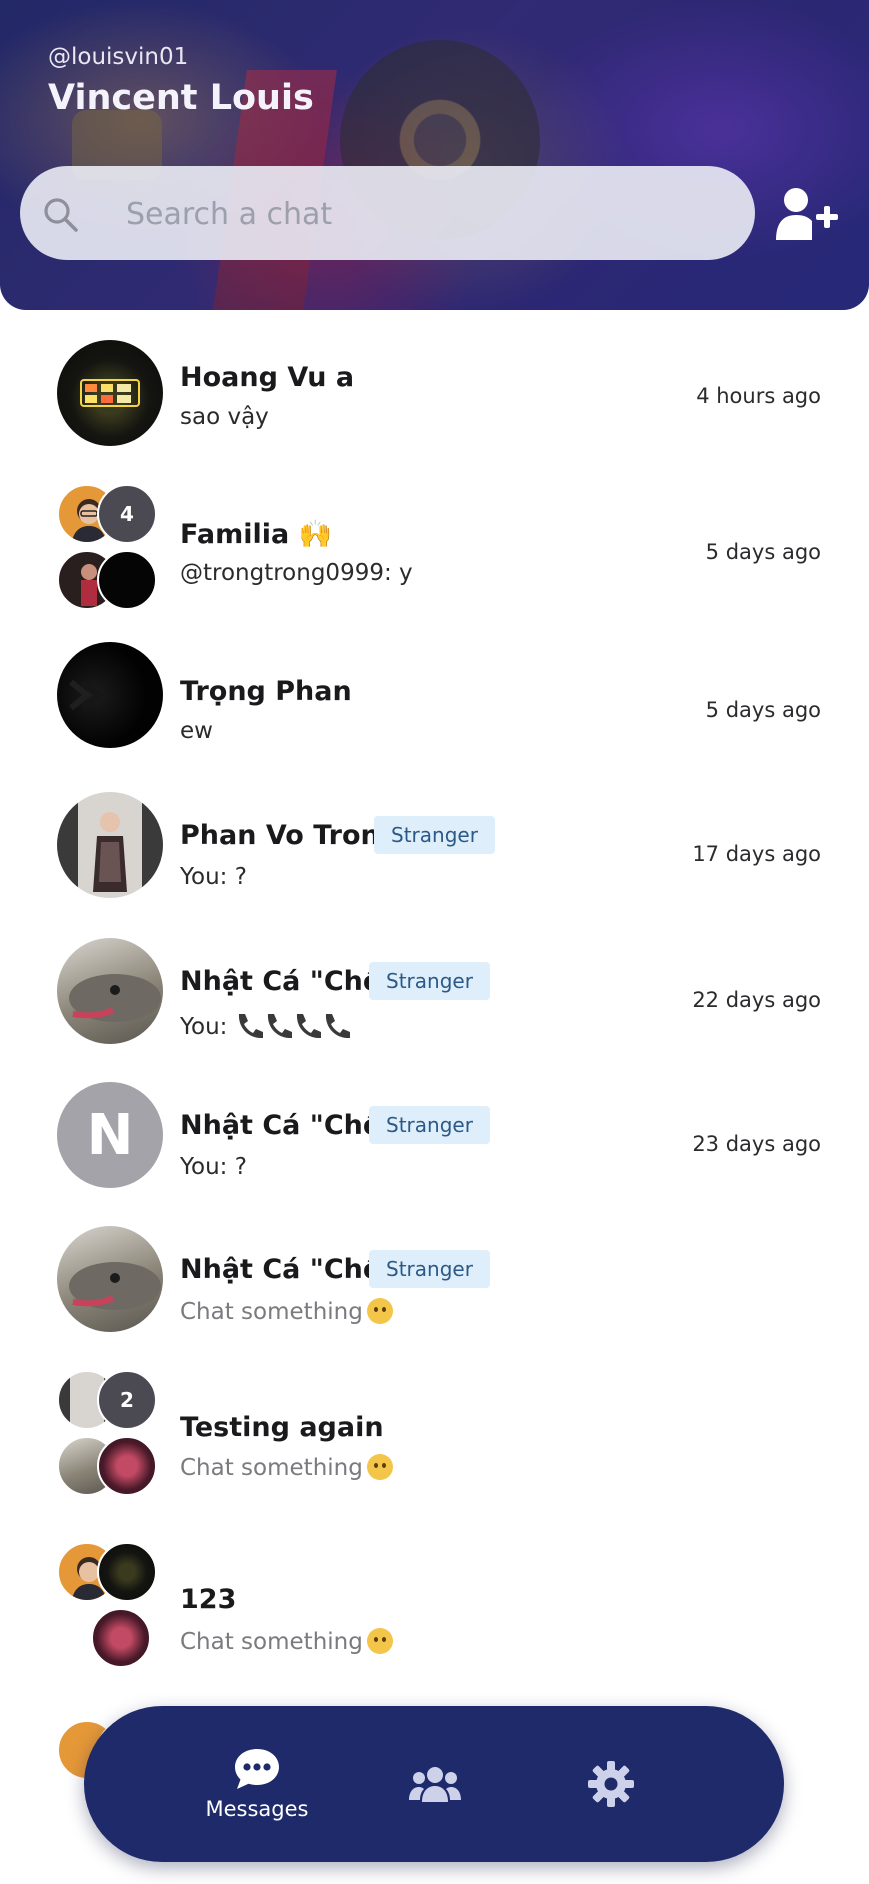  I want to click on chat-name: Phan Vo Trong, so click(290, 835).